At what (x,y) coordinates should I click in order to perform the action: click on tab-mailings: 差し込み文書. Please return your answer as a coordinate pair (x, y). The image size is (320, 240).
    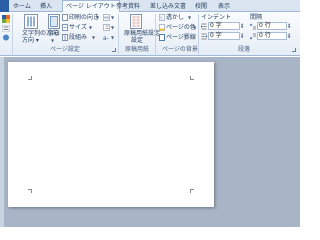
    Looking at the image, I should click on (168, 6).